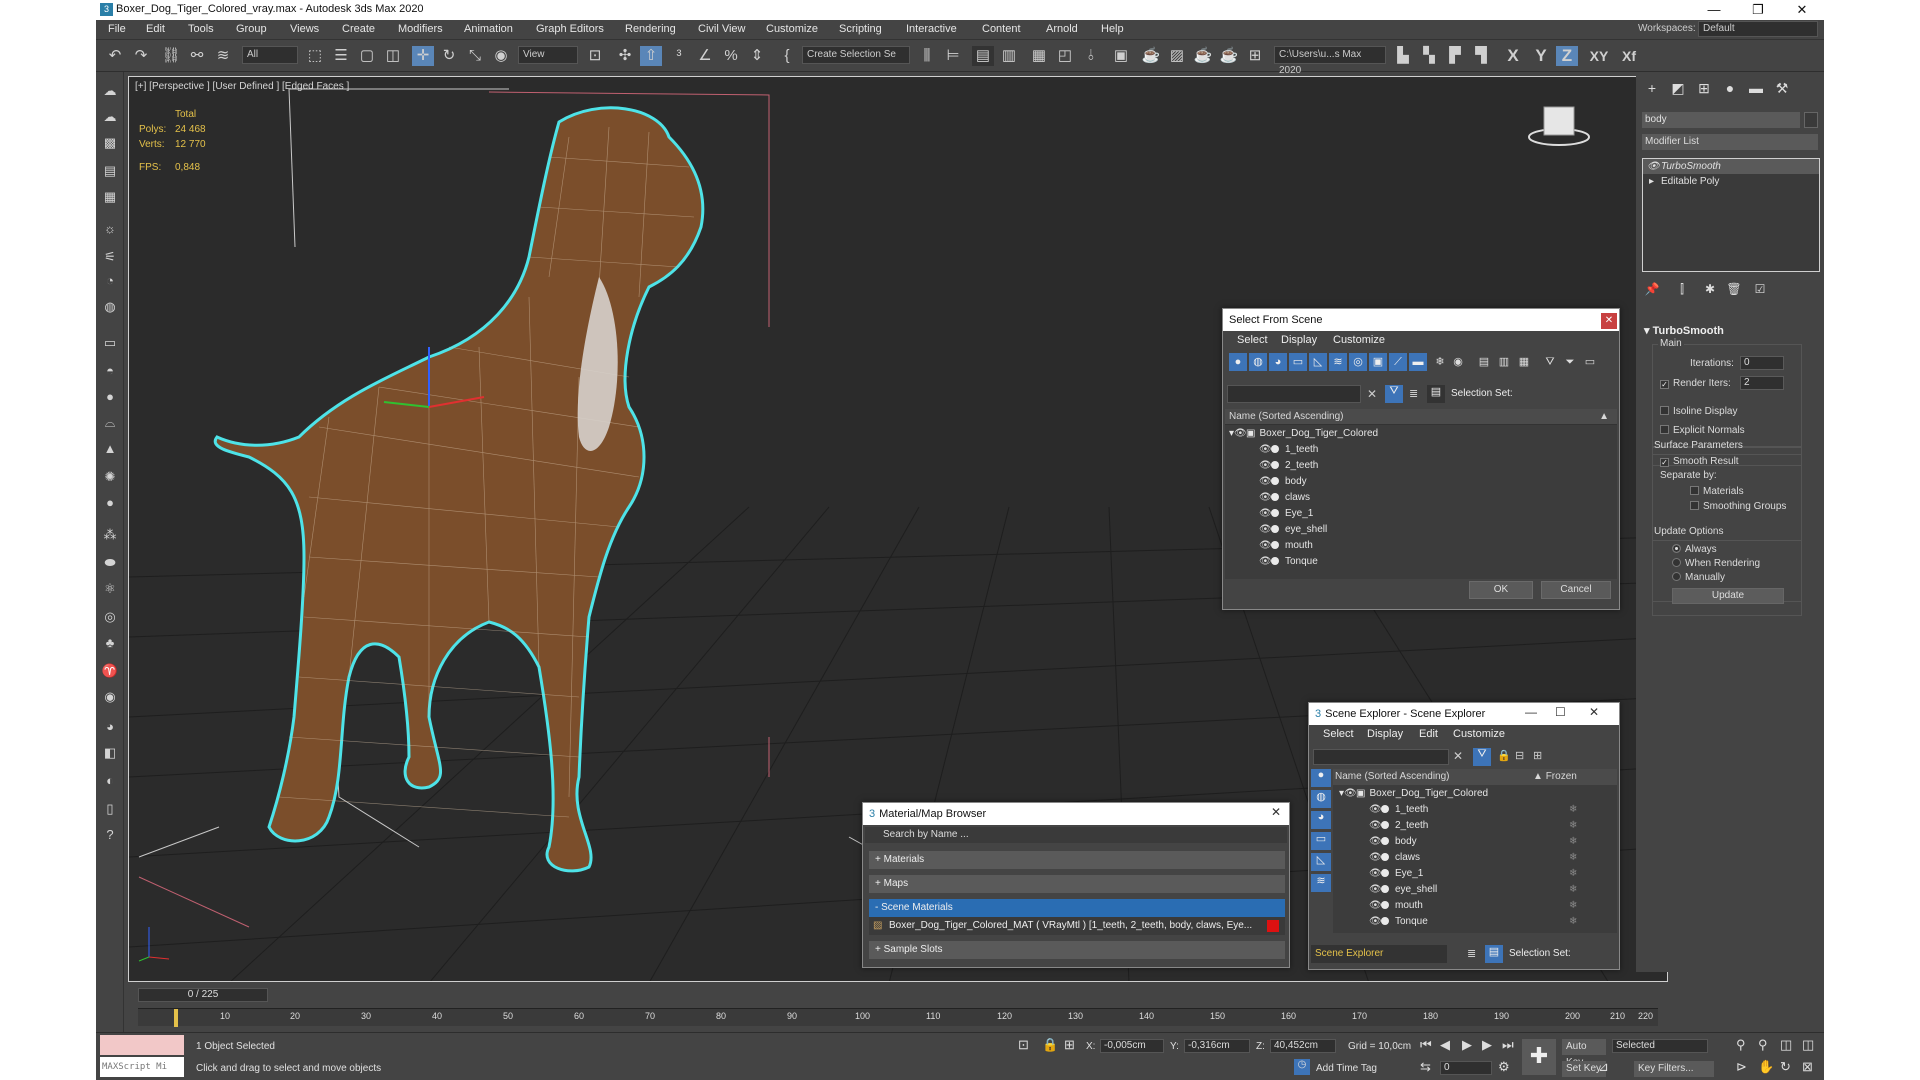 Image resolution: width=1920 pixels, height=1080 pixels. I want to click on align-icon: ⊨, so click(953, 56).